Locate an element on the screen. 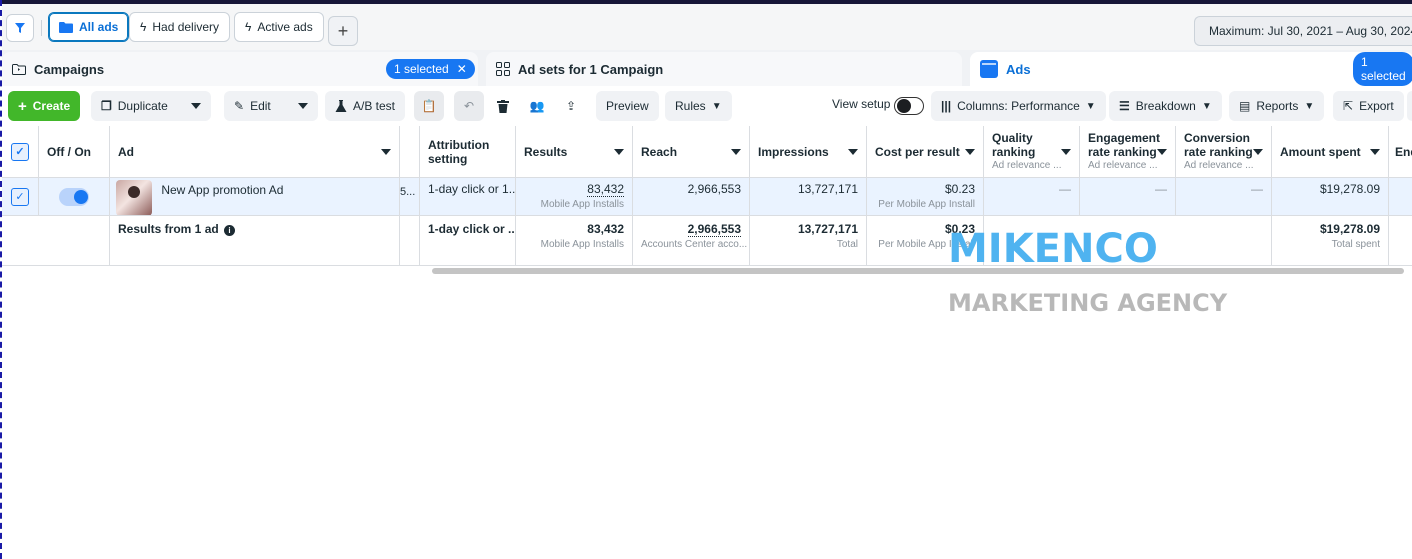 The image size is (1412, 559). view-setup-toggle is located at coordinates (909, 106).